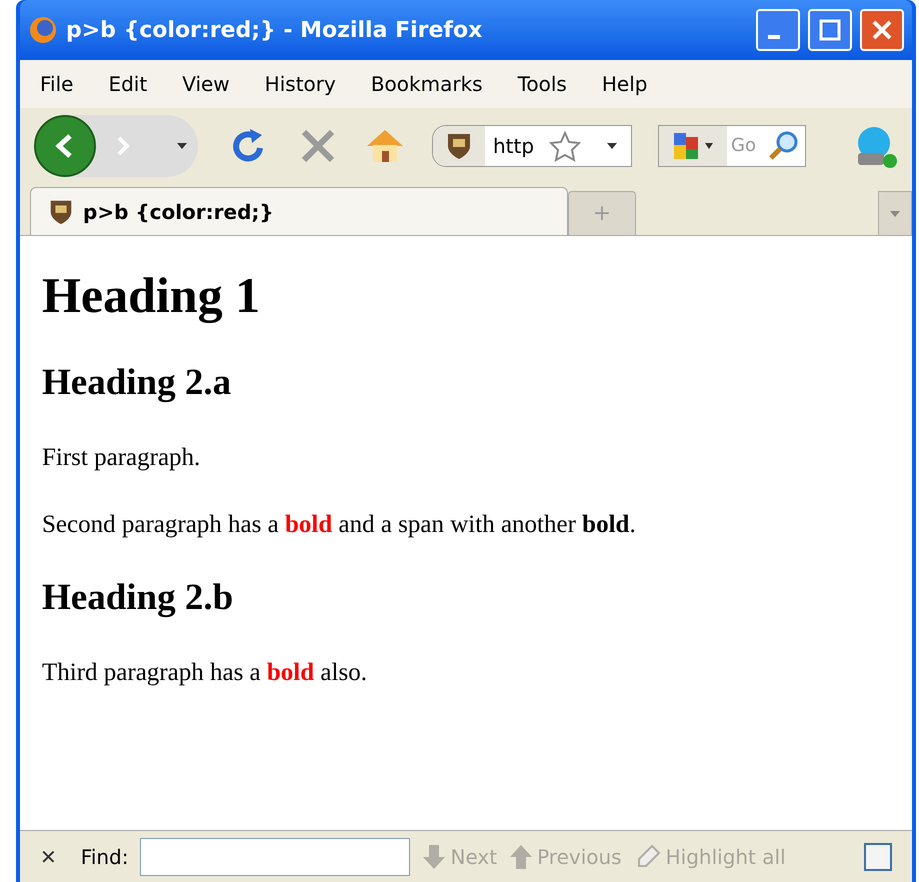 The image size is (919, 882). What do you see at coordinates (138, 597) in the screenshot?
I see `heading: Heading 2.b` at bounding box center [138, 597].